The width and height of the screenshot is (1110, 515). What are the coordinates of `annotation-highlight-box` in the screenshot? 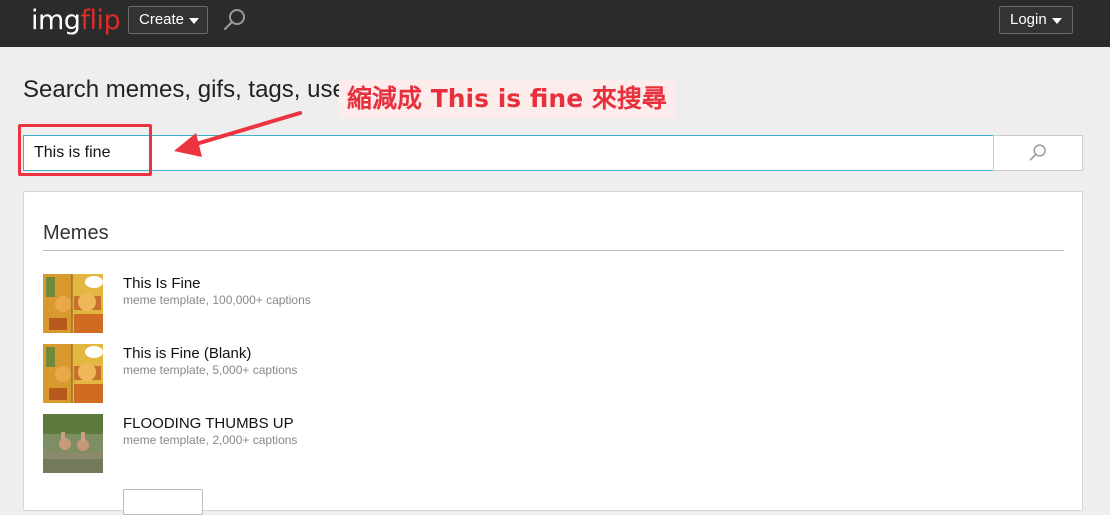 It's located at (85, 150).